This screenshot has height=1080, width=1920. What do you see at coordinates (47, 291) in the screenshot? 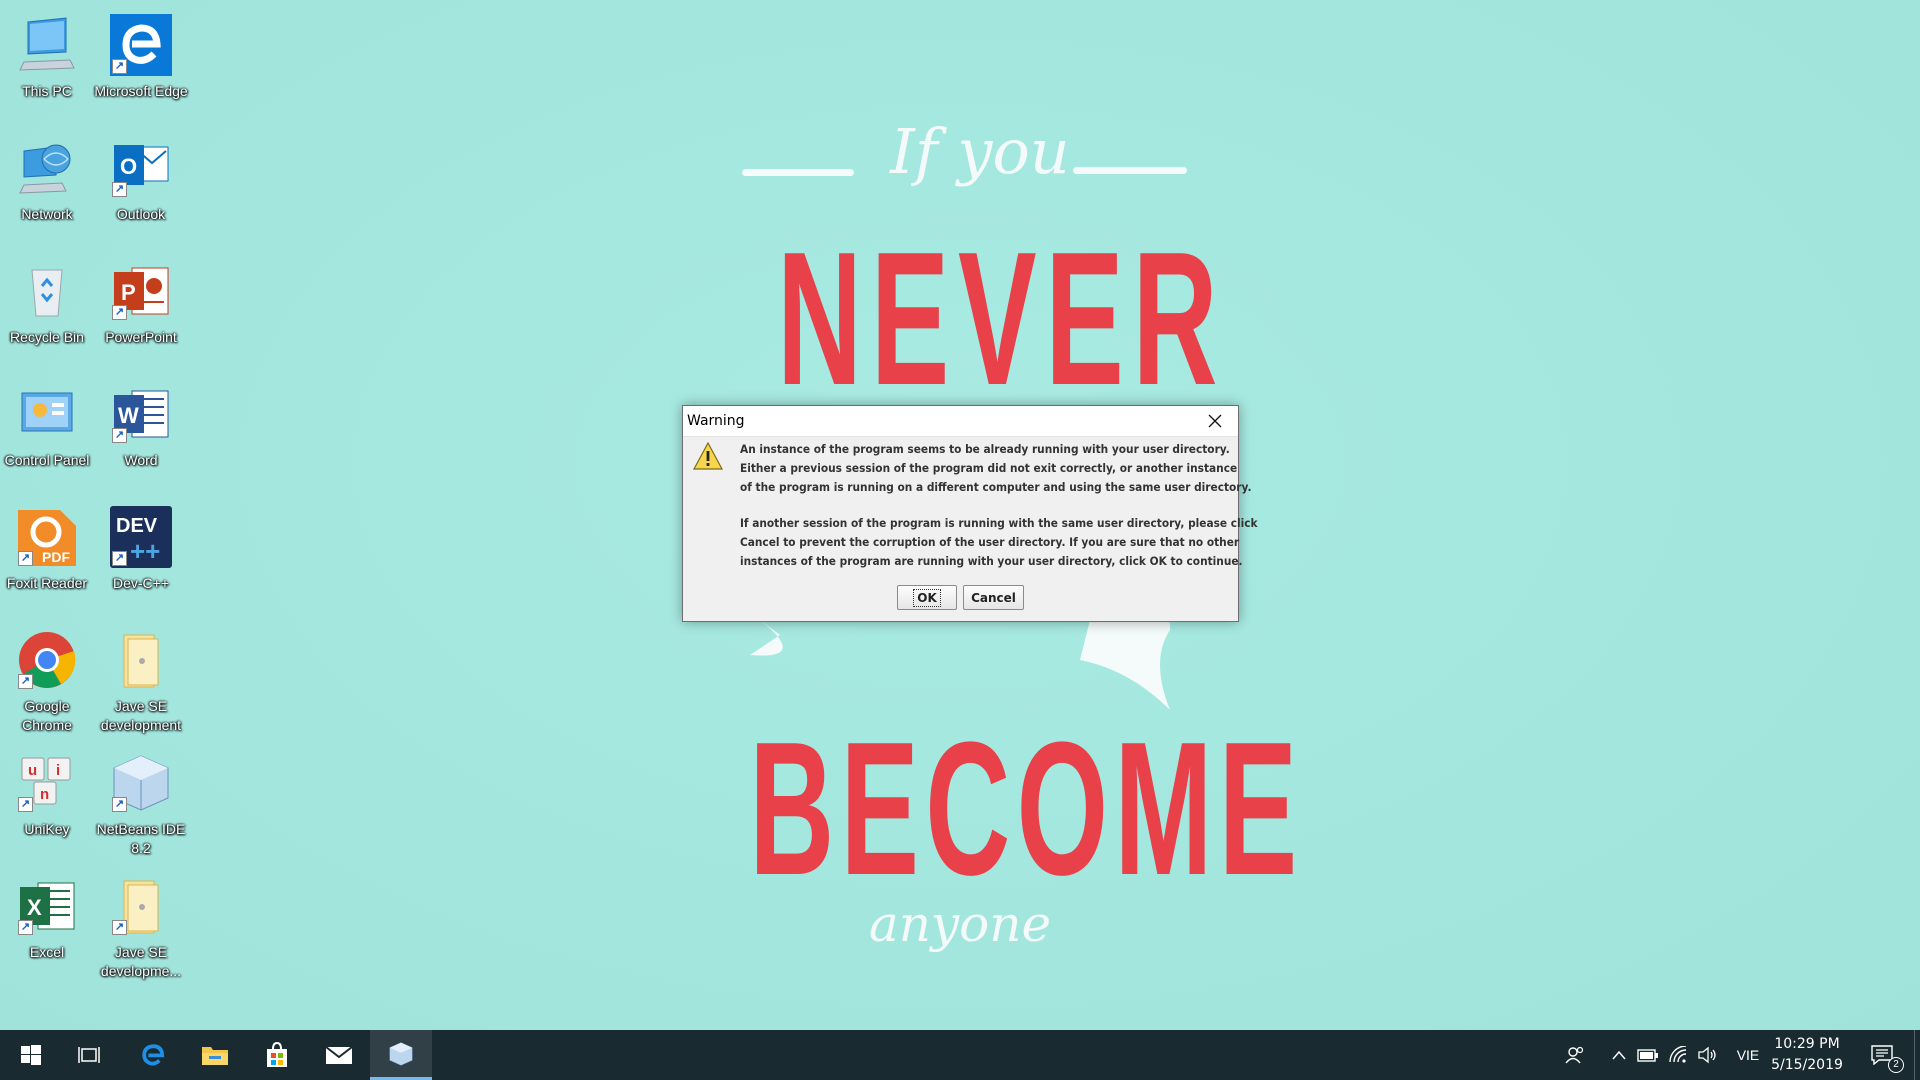
I see `recycle-bin-icon` at bounding box center [47, 291].